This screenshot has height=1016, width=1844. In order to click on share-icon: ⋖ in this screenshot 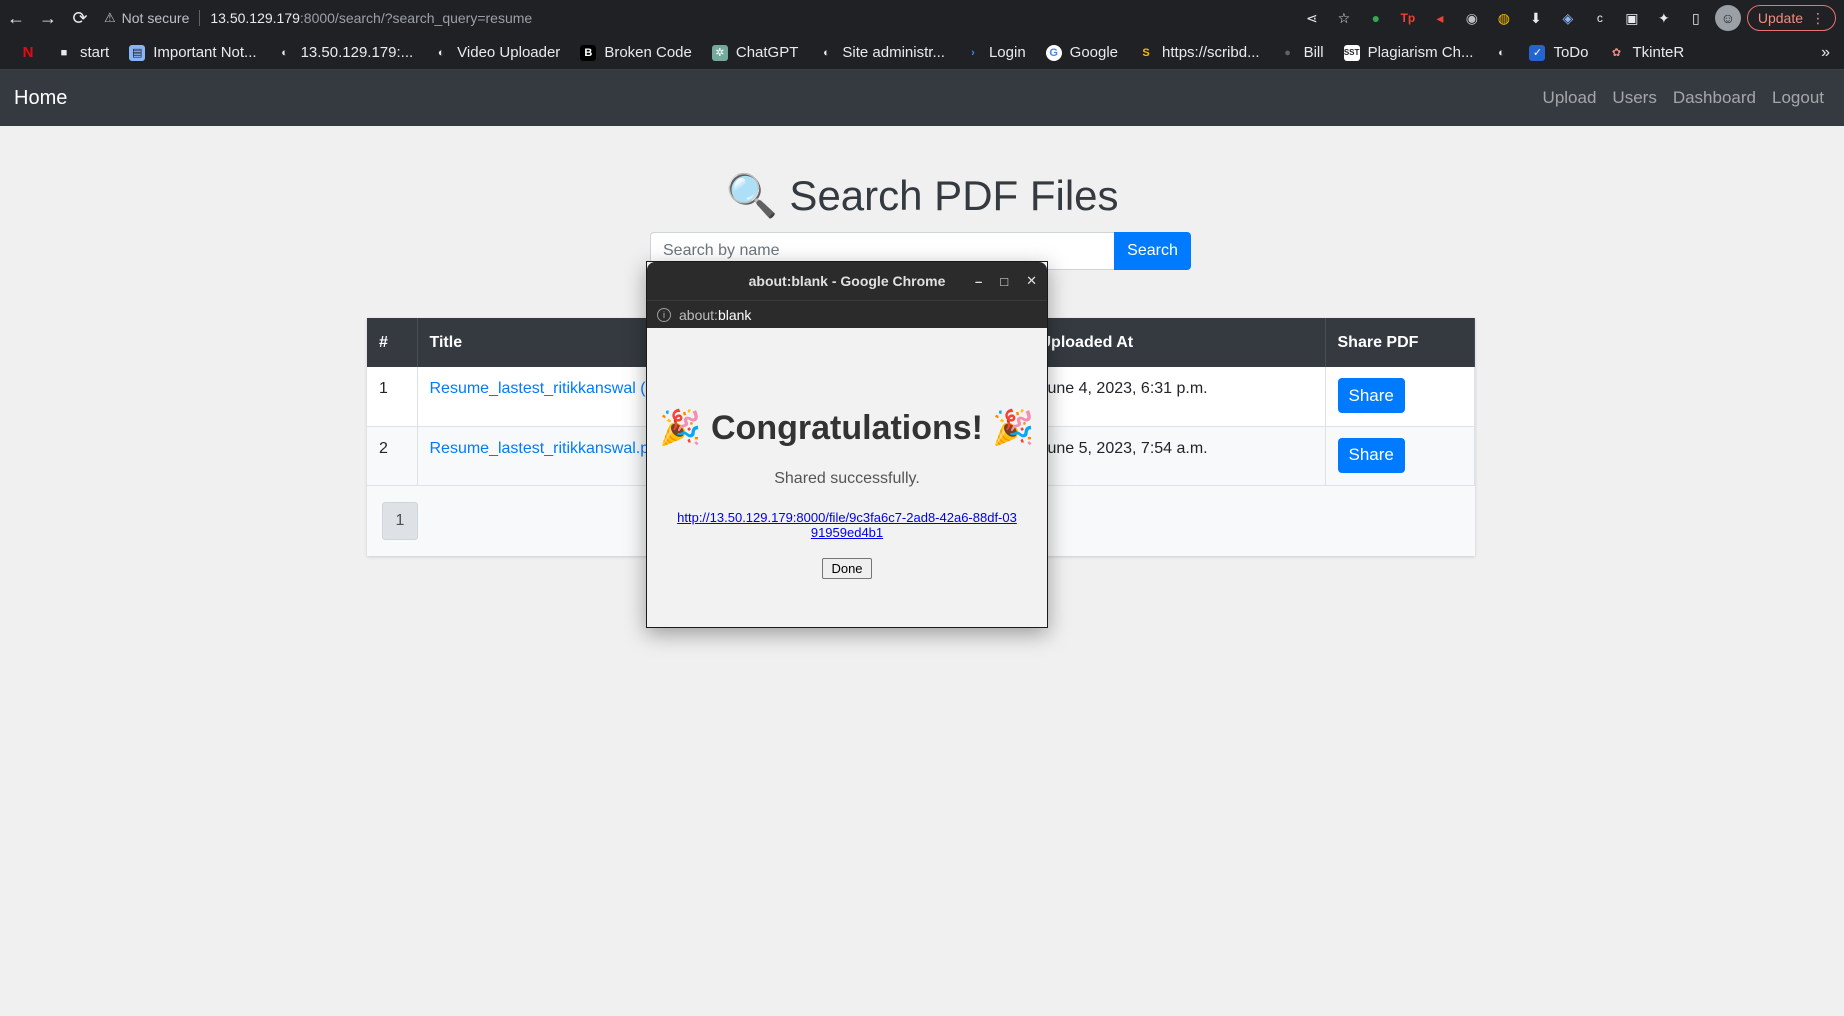, I will do `click(1312, 18)`.